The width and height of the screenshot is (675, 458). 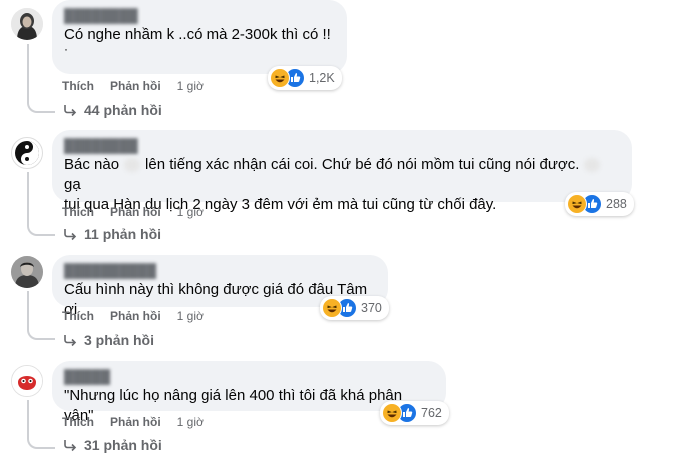 I want to click on view-replies-button: 44 phản hồi, so click(x=112, y=110).